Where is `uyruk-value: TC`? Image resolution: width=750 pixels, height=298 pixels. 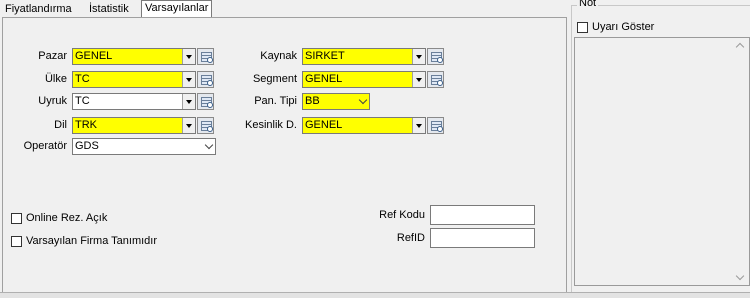 uyruk-value: TC is located at coordinates (82, 101).